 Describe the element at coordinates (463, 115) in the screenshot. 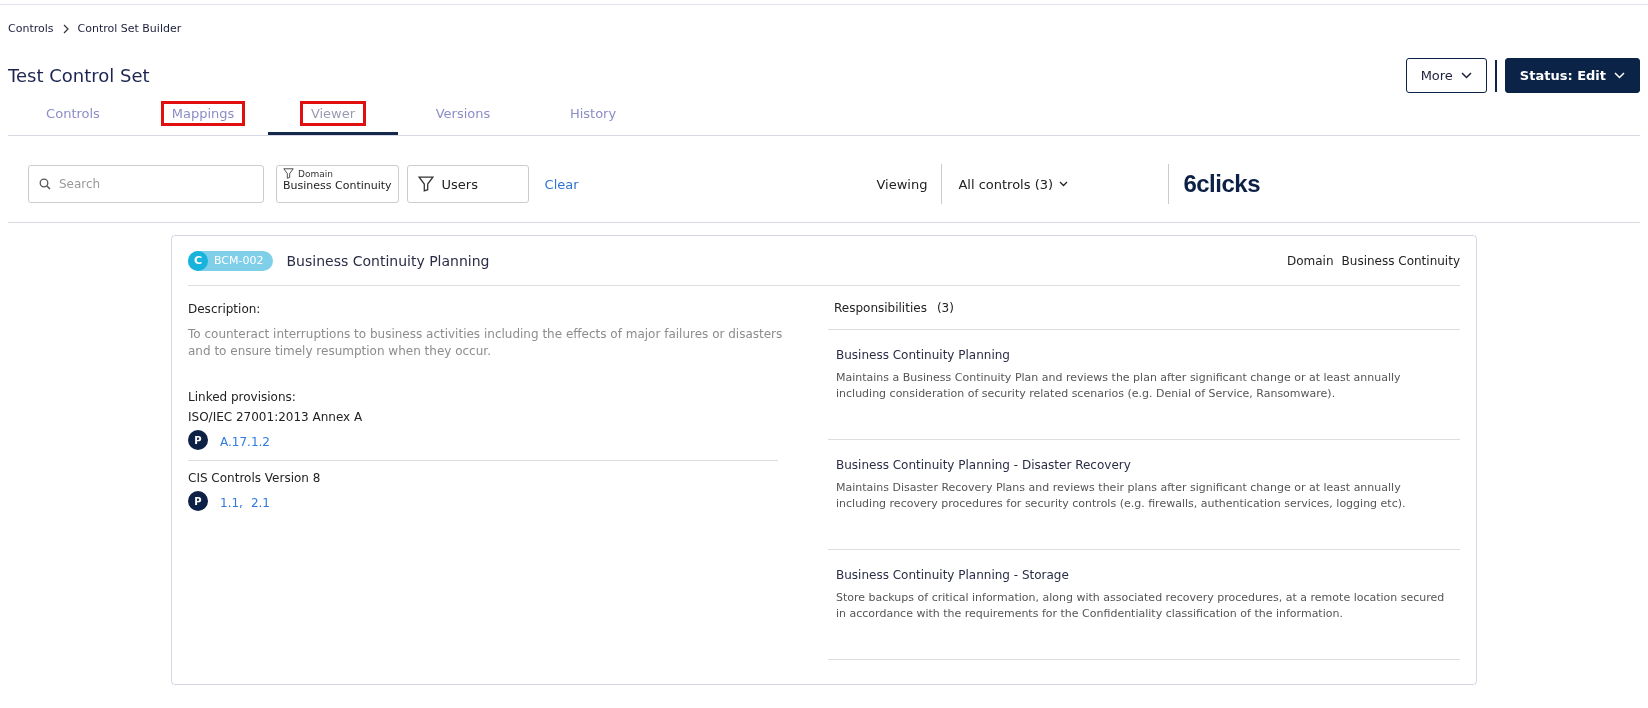

I see `tab: Versions` at that location.